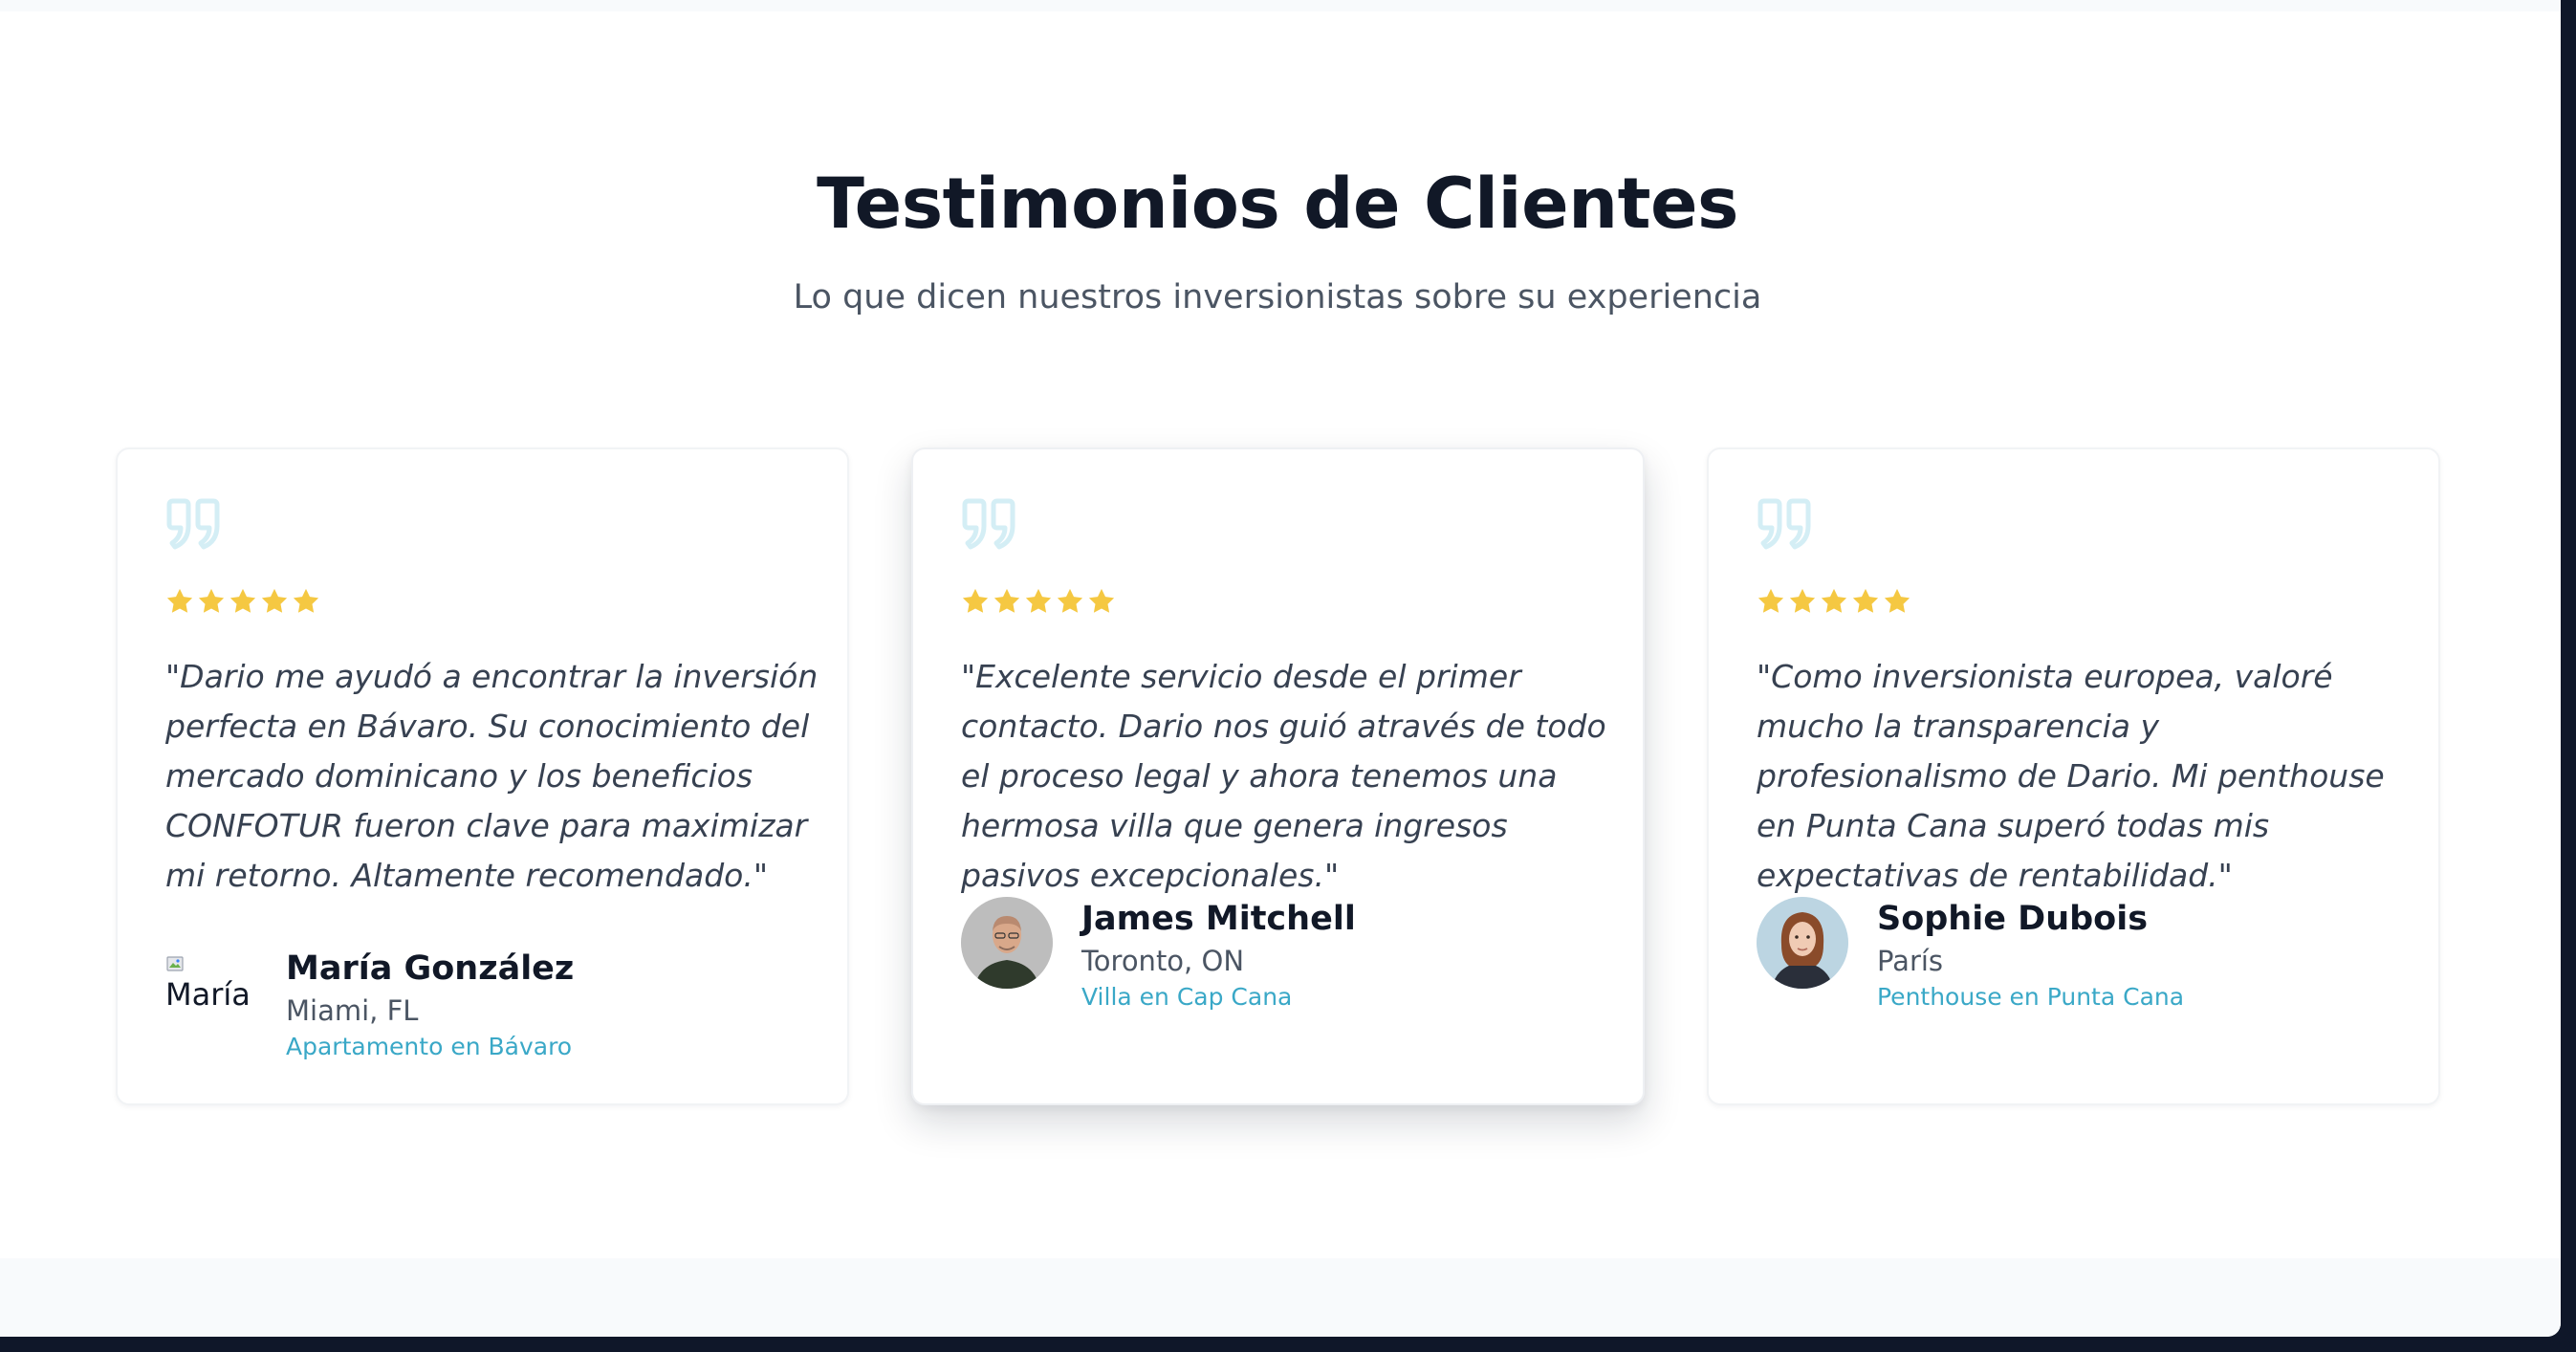  What do you see at coordinates (175, 963) in the screenshot?
I see `broken-image-icon` at bounding box center [175, 963].